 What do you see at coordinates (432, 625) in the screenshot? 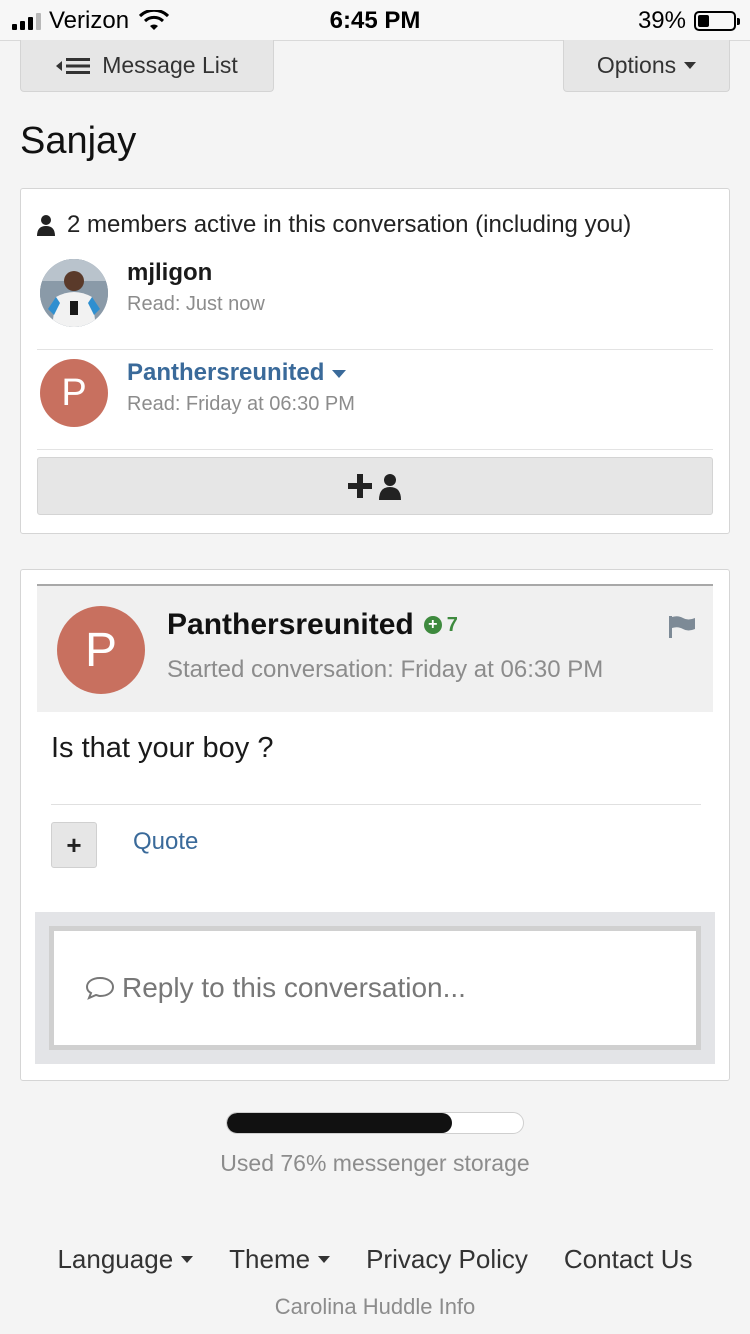
I see `plus-circle-icon: +` at bounding box center [432, 625].